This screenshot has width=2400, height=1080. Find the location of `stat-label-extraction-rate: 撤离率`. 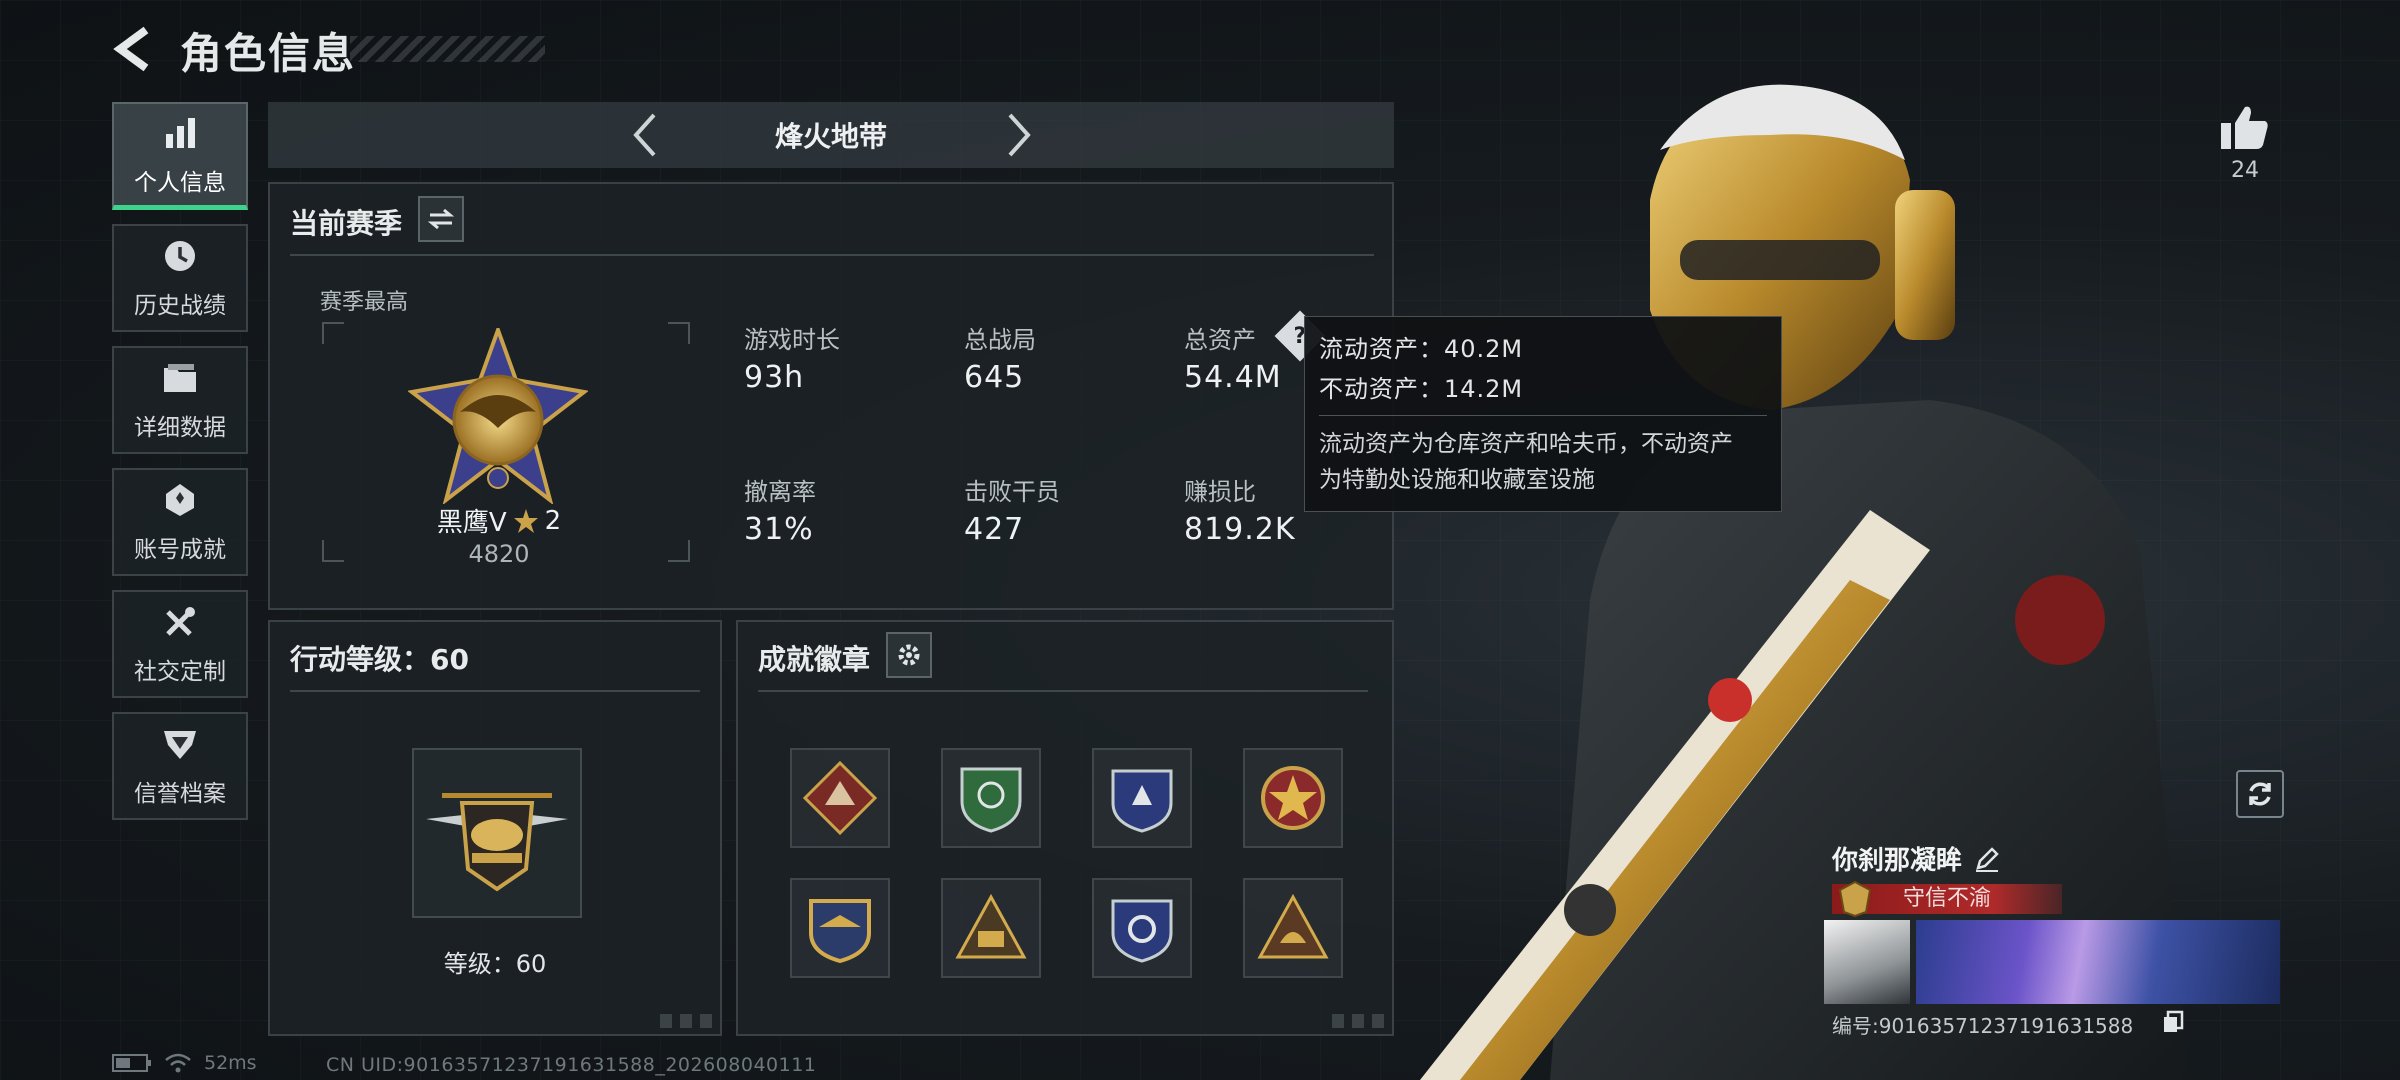

stat-label-extraction-rate: 撤离率 is located at coordinates (780, 492).